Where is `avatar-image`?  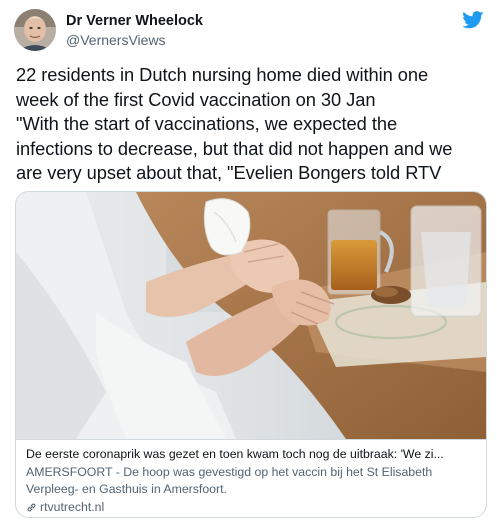
avatar-image is located at coordinates (35, 30).